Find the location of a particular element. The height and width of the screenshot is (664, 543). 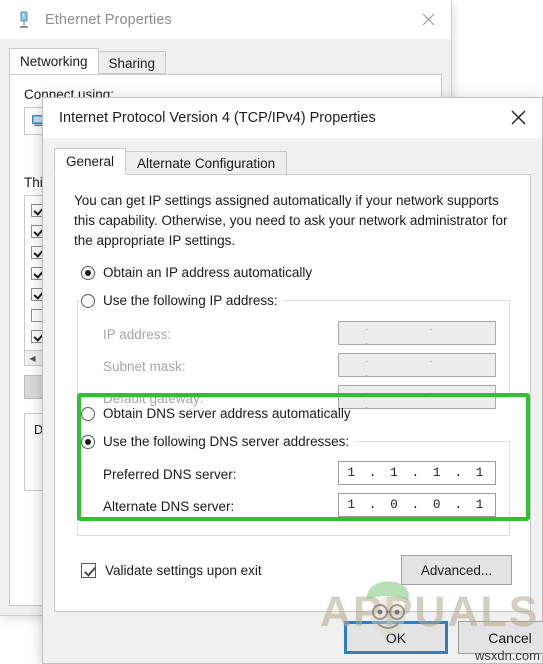

scroll-left-icon: ◀ is located at coordinates (32, 358).